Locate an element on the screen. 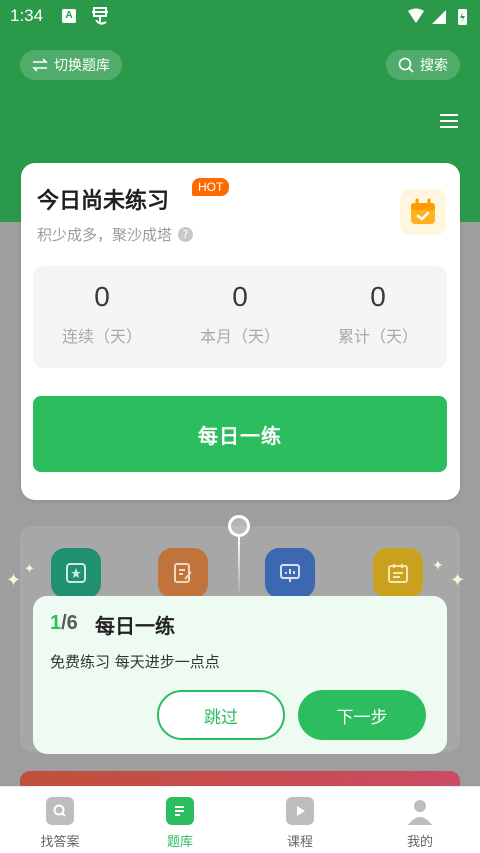 The width and height of the screenshot is (480, 853). stat-month: 0 本月（天） is located at coordinates (240, 317).